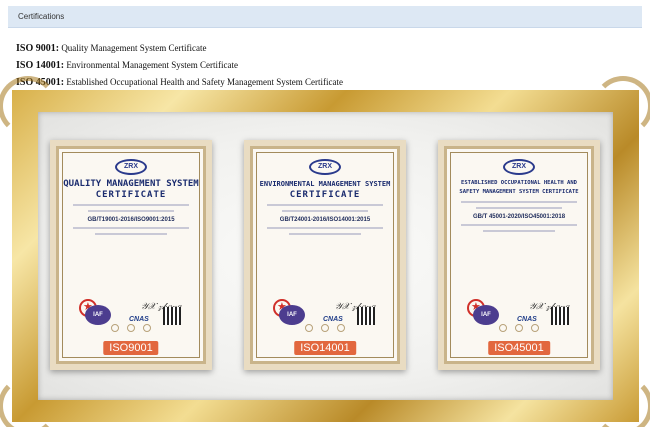 The image size is (650, 427). I want to click on certificate-title: ENVIRONMENTAL MANAGEMENT SYSTEM, so click(325, 184).